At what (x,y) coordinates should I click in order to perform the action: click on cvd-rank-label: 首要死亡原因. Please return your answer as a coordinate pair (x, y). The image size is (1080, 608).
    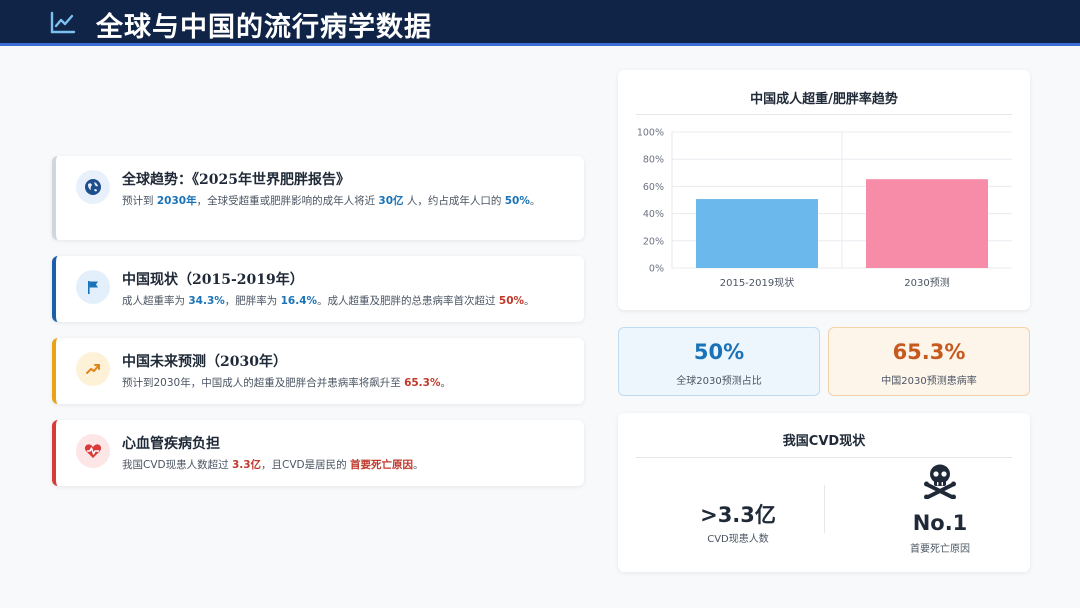
    Looking at the image, I should click on (940, 549).